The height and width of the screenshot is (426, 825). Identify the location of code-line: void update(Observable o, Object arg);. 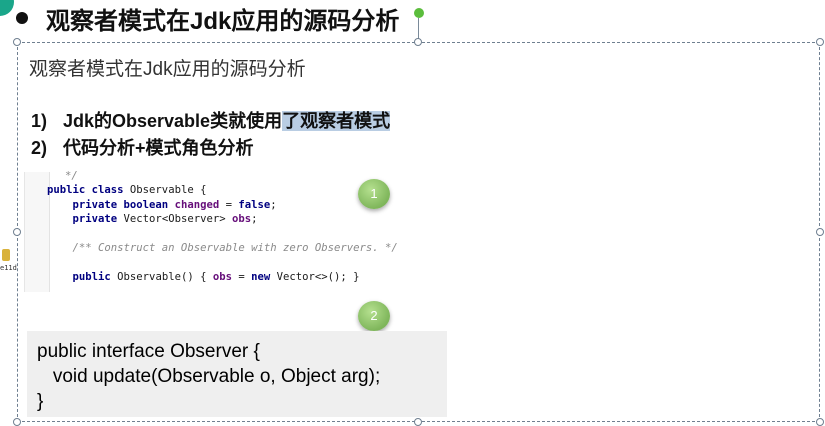
(209, 376).